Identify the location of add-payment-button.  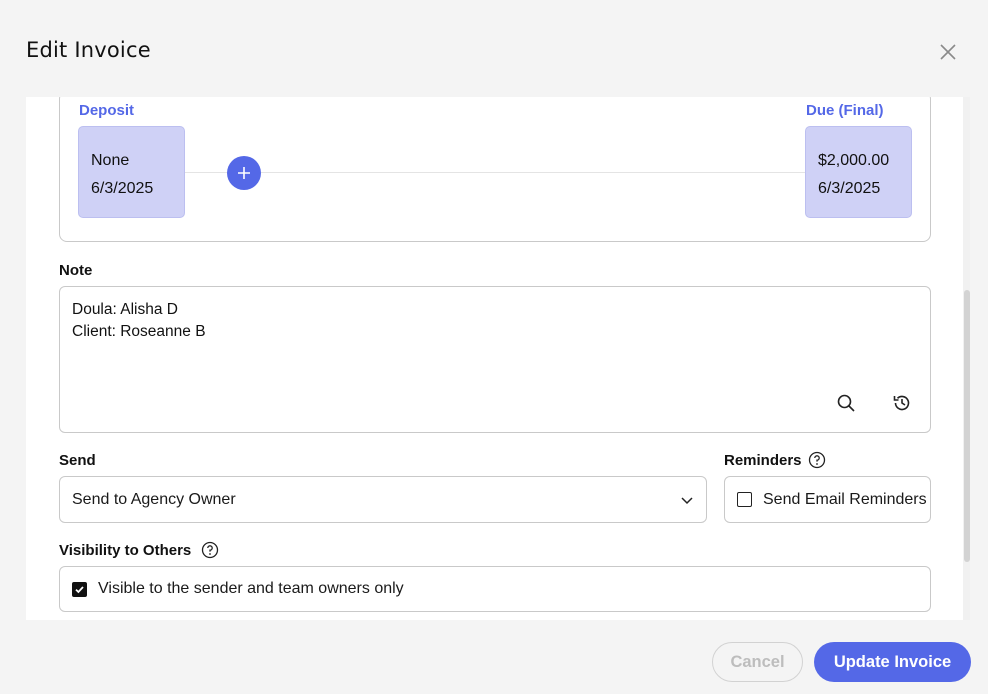
(244, 173).